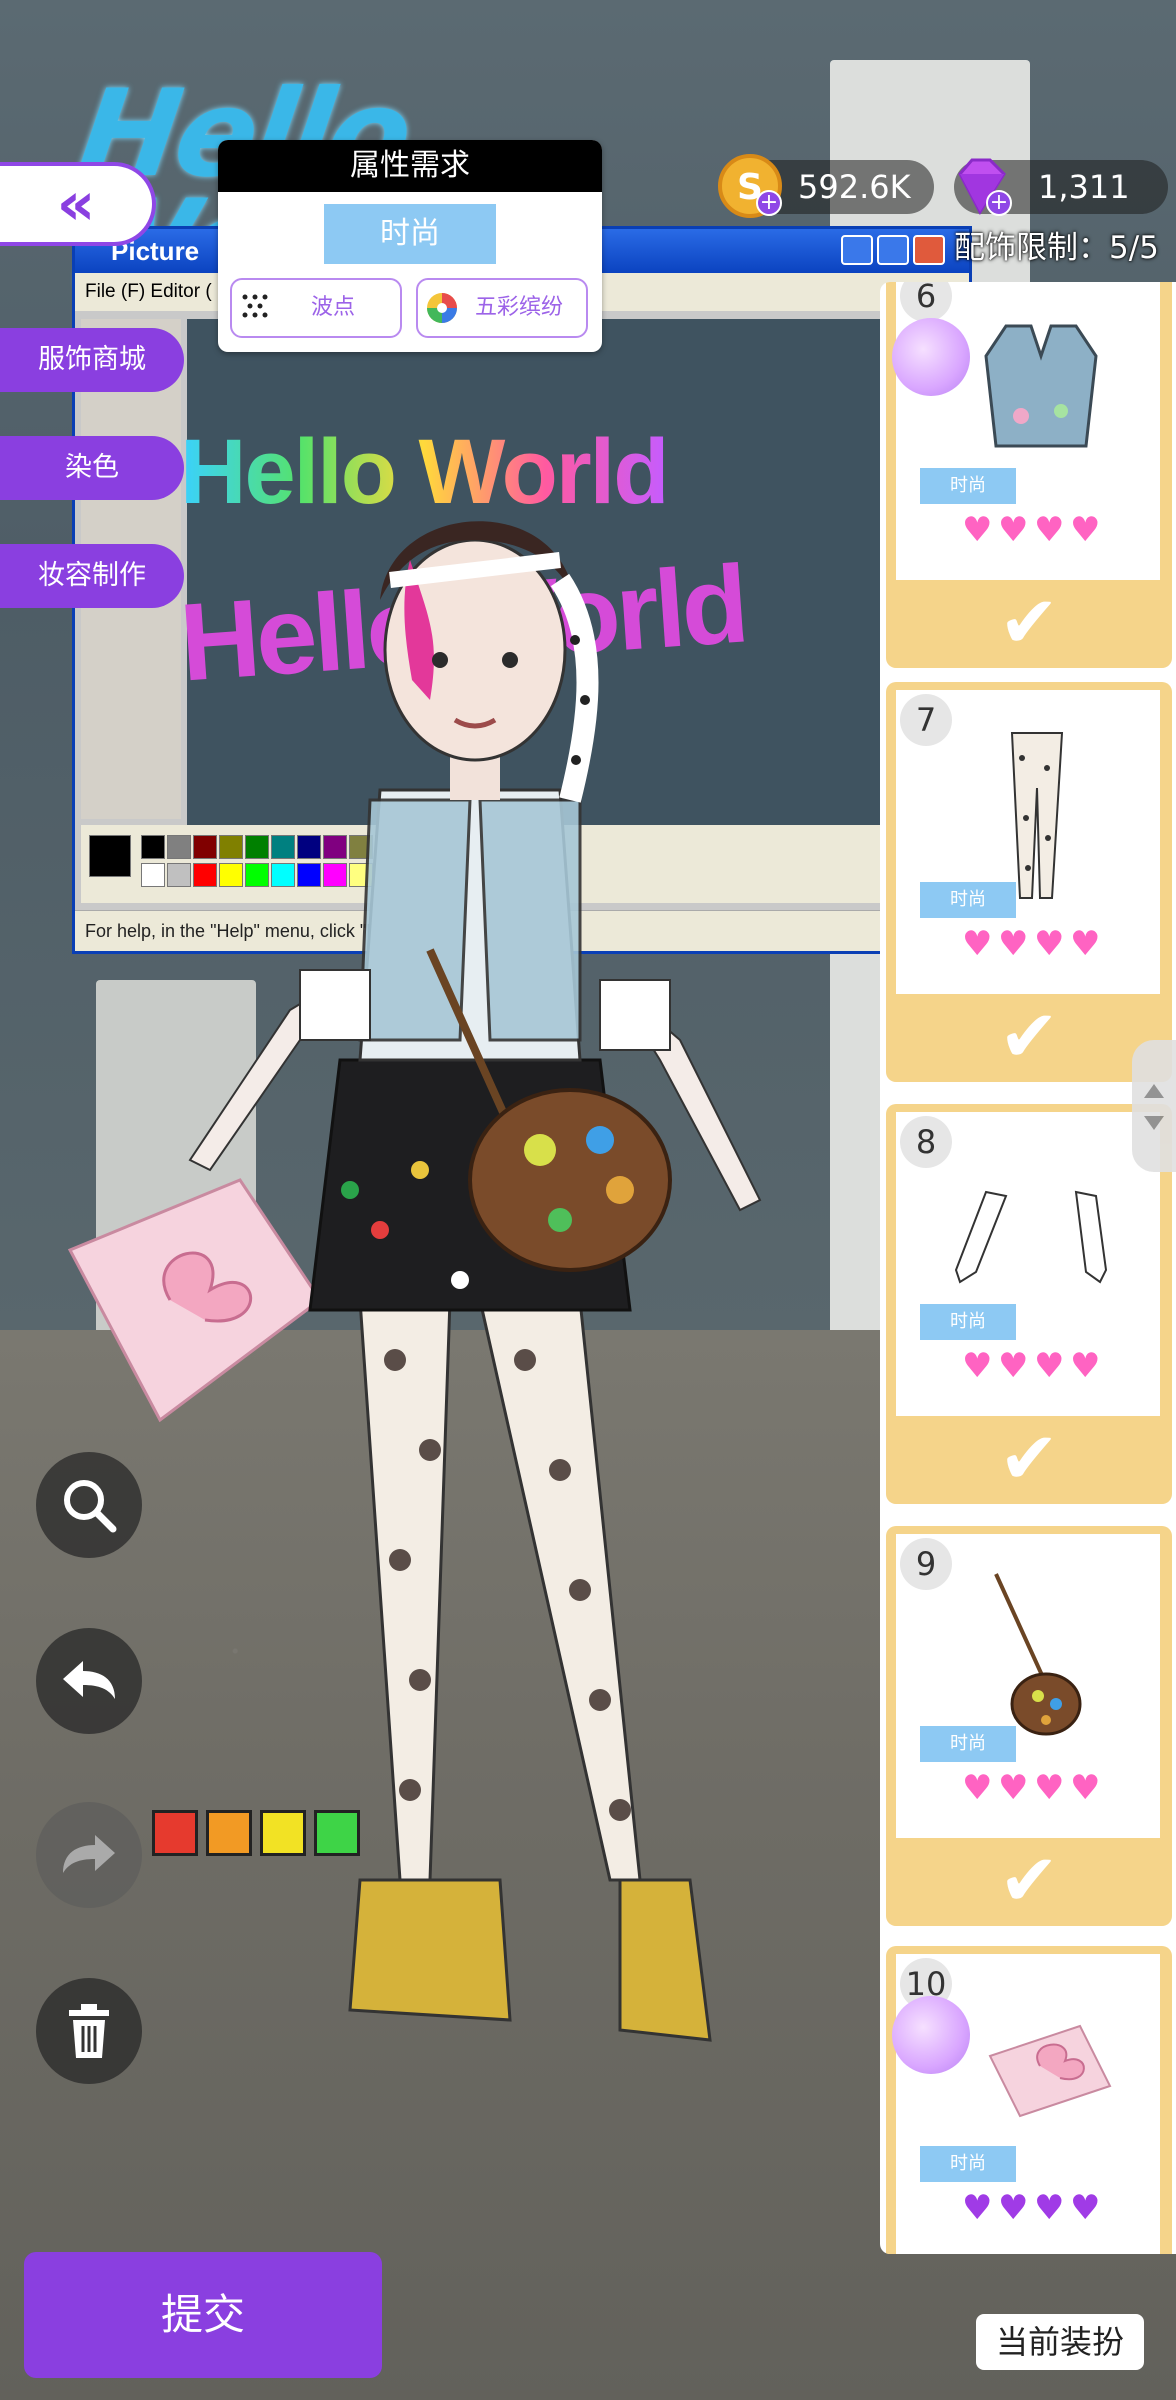 This screenshot has width=1176, height=2400. I want to click on list-scroll-handle, so click(1154, 1106).